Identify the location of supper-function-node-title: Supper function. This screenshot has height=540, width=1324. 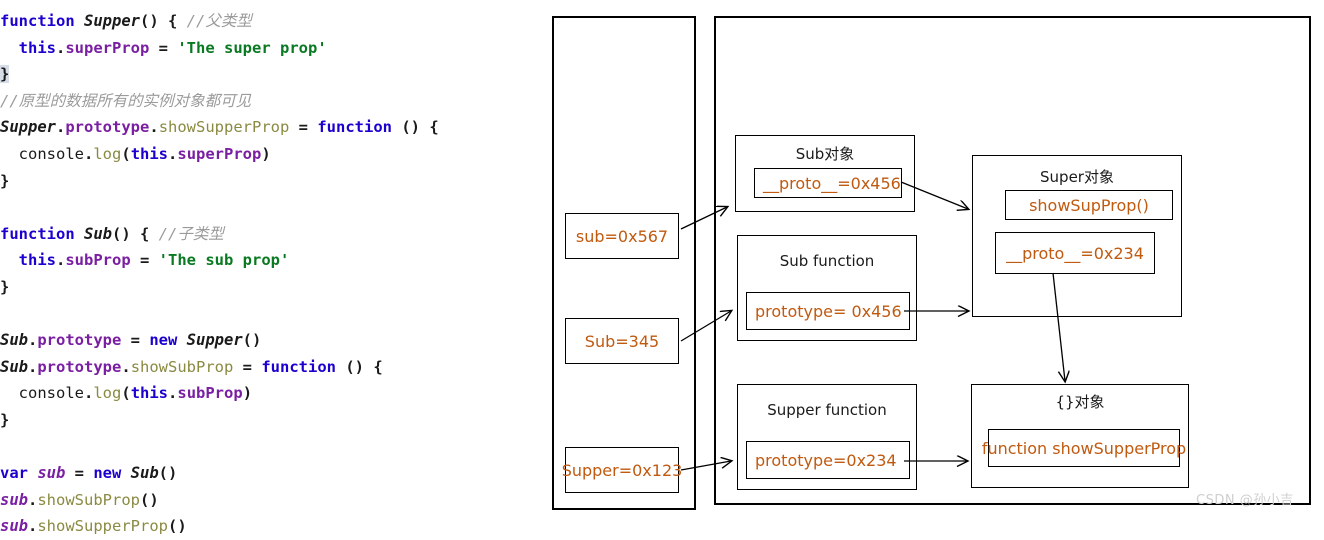
(827, 410).